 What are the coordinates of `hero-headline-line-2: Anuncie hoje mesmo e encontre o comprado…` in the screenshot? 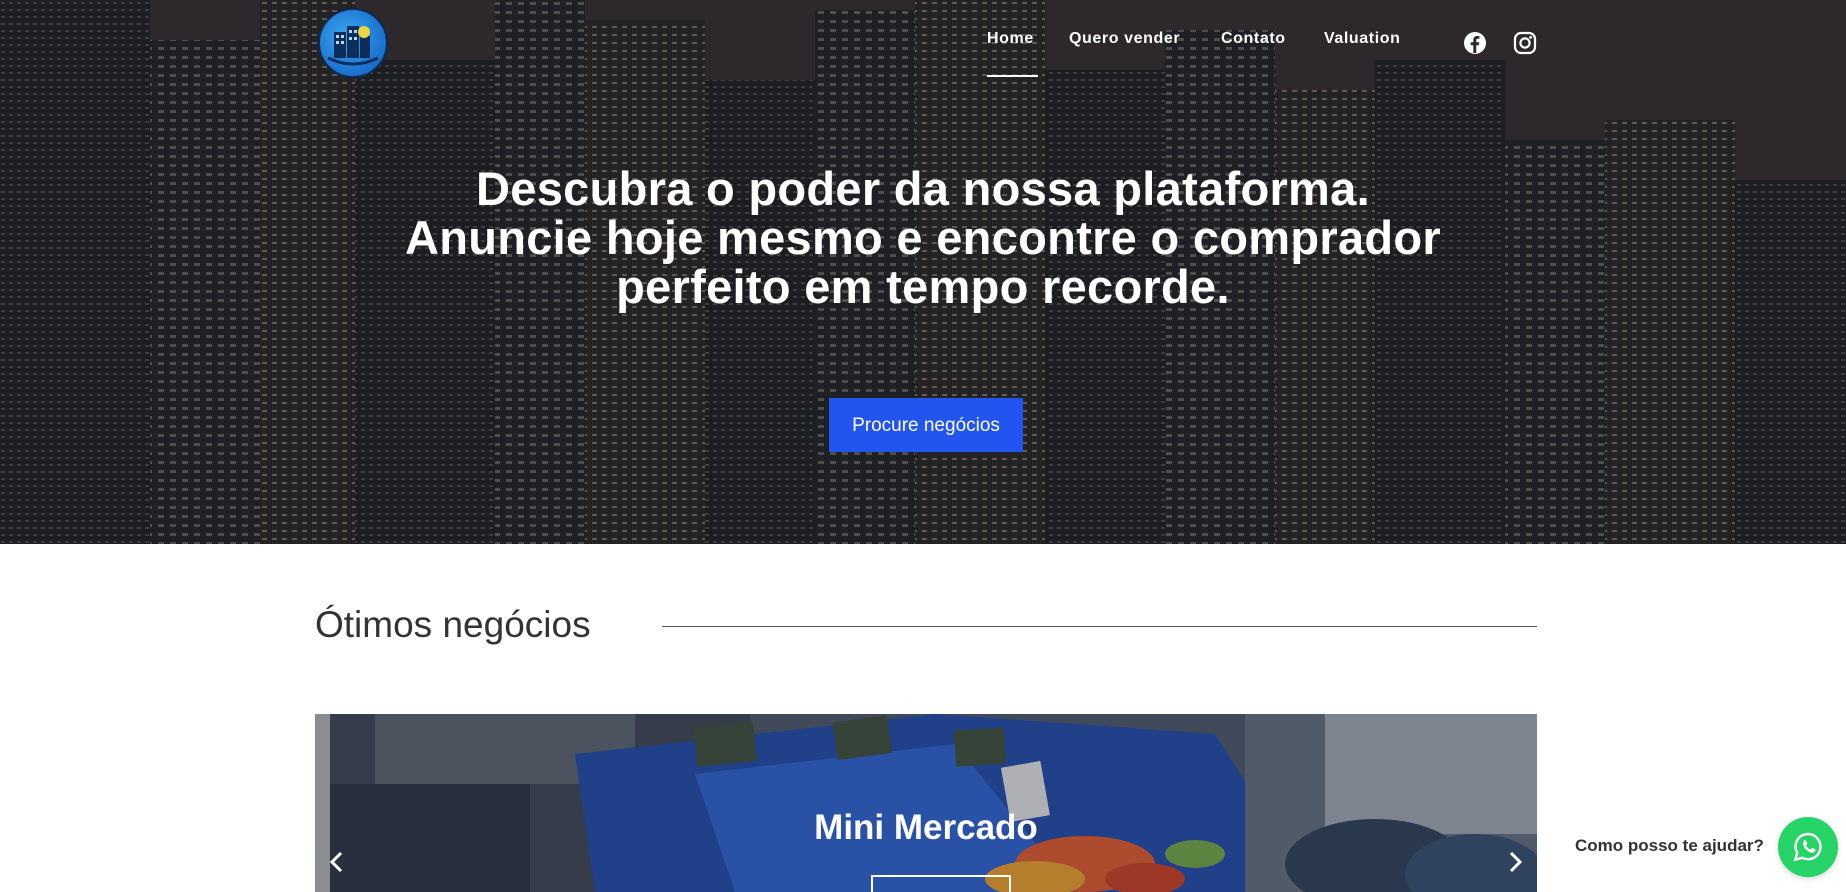 It's located at (923, 237).